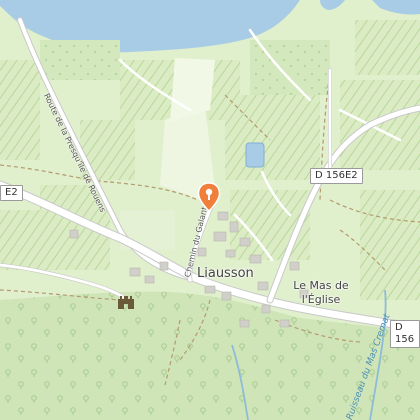 This screenshot has width=420, height=420. What do you see at coordinates (321, 299) in the screenshot?
I see `place-label-hamlet-line2: l'Église` at bounding box center [321, 299].